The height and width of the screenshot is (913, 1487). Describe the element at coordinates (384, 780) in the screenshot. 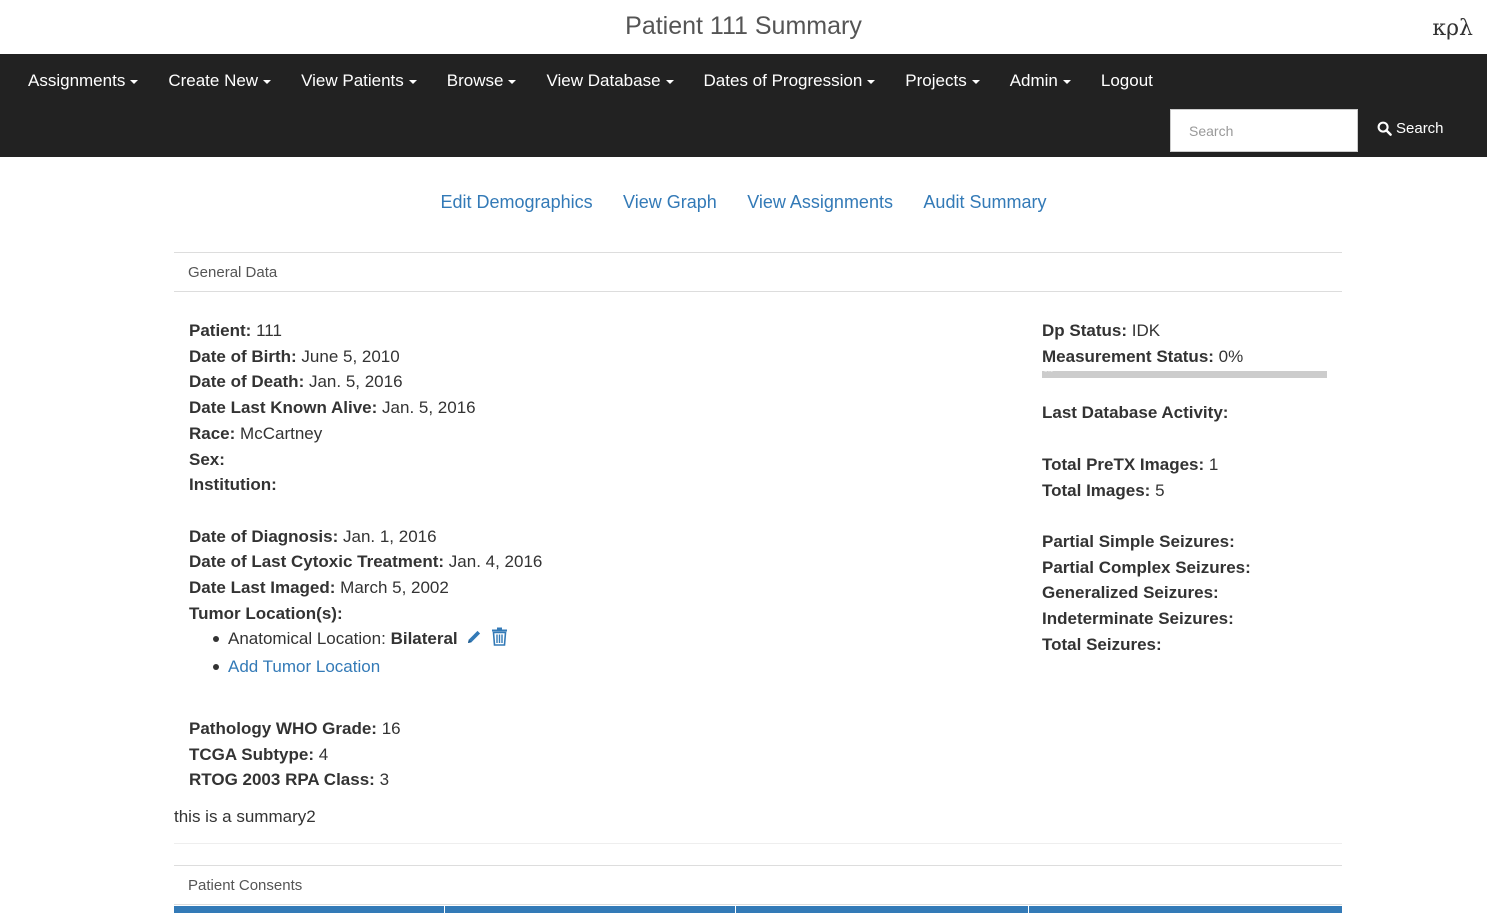

I see `field-value: 3` at that location.